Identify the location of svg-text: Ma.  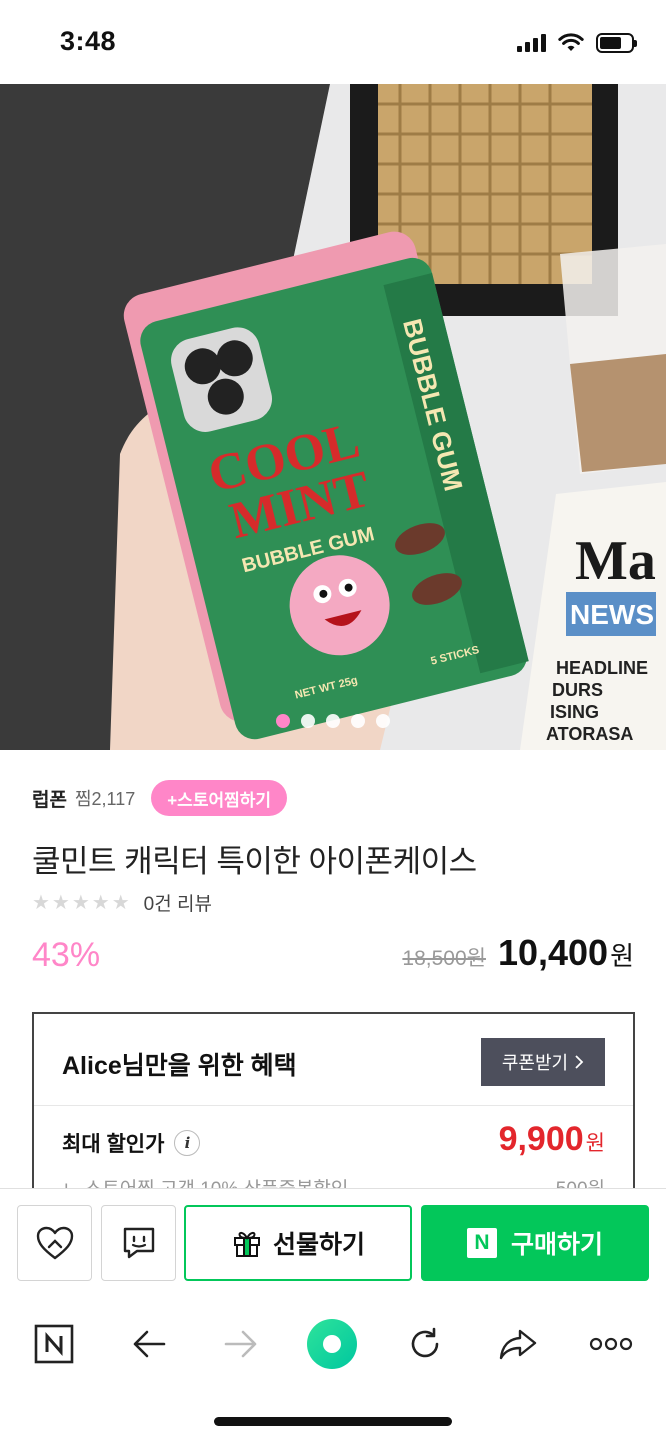
(615, 561).